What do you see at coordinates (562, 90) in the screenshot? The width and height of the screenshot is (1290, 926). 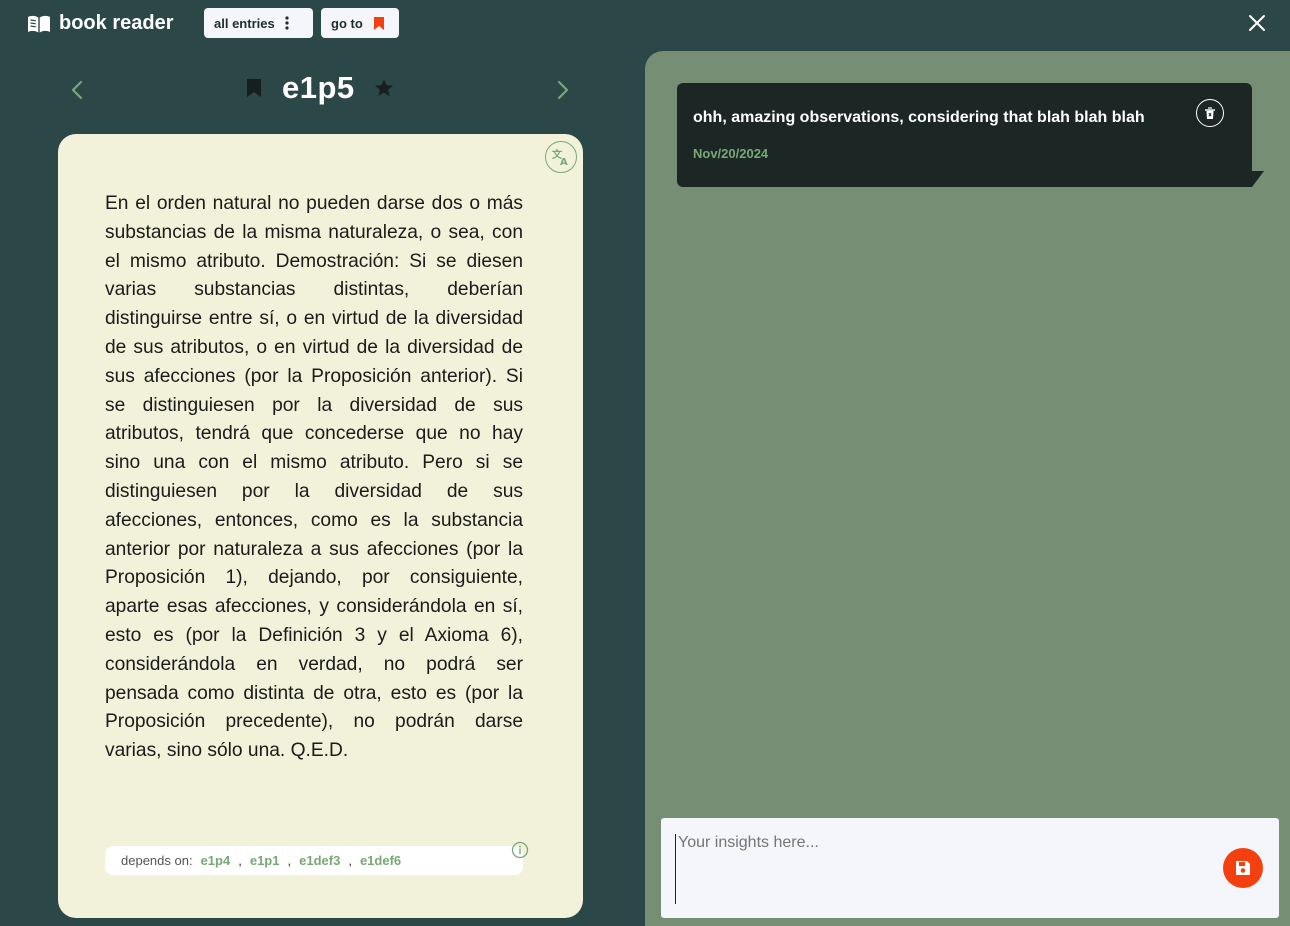 I see `chevron-right-icon` at bounding box center [562, 90].